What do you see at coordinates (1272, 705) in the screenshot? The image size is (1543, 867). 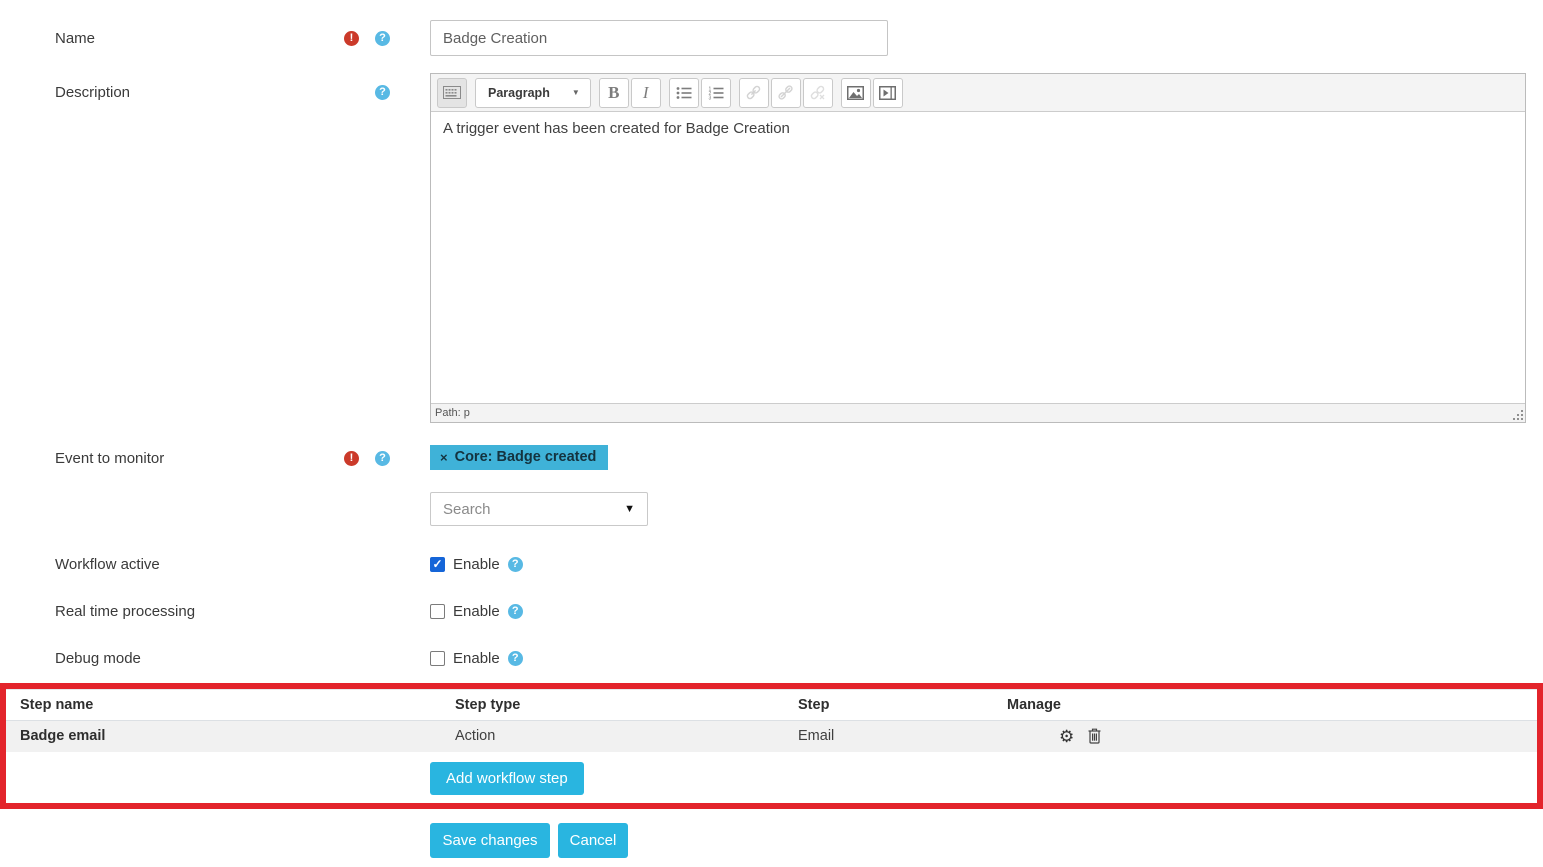 I see `col-manage: Manage` at bounding box center [1272, 705].